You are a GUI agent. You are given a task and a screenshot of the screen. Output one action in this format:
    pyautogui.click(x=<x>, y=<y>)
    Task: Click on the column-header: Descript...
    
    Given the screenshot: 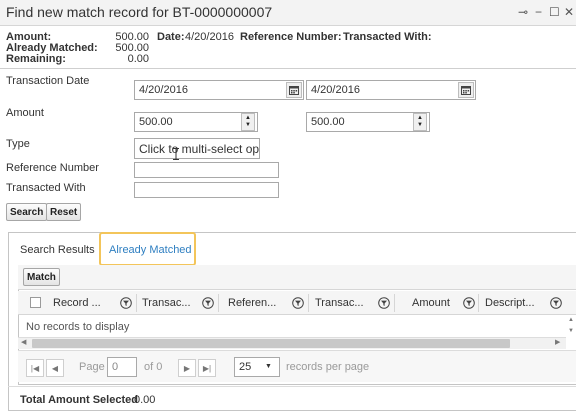 What is the action you would take?
    pyautogui.click(x=510, y=303)
    